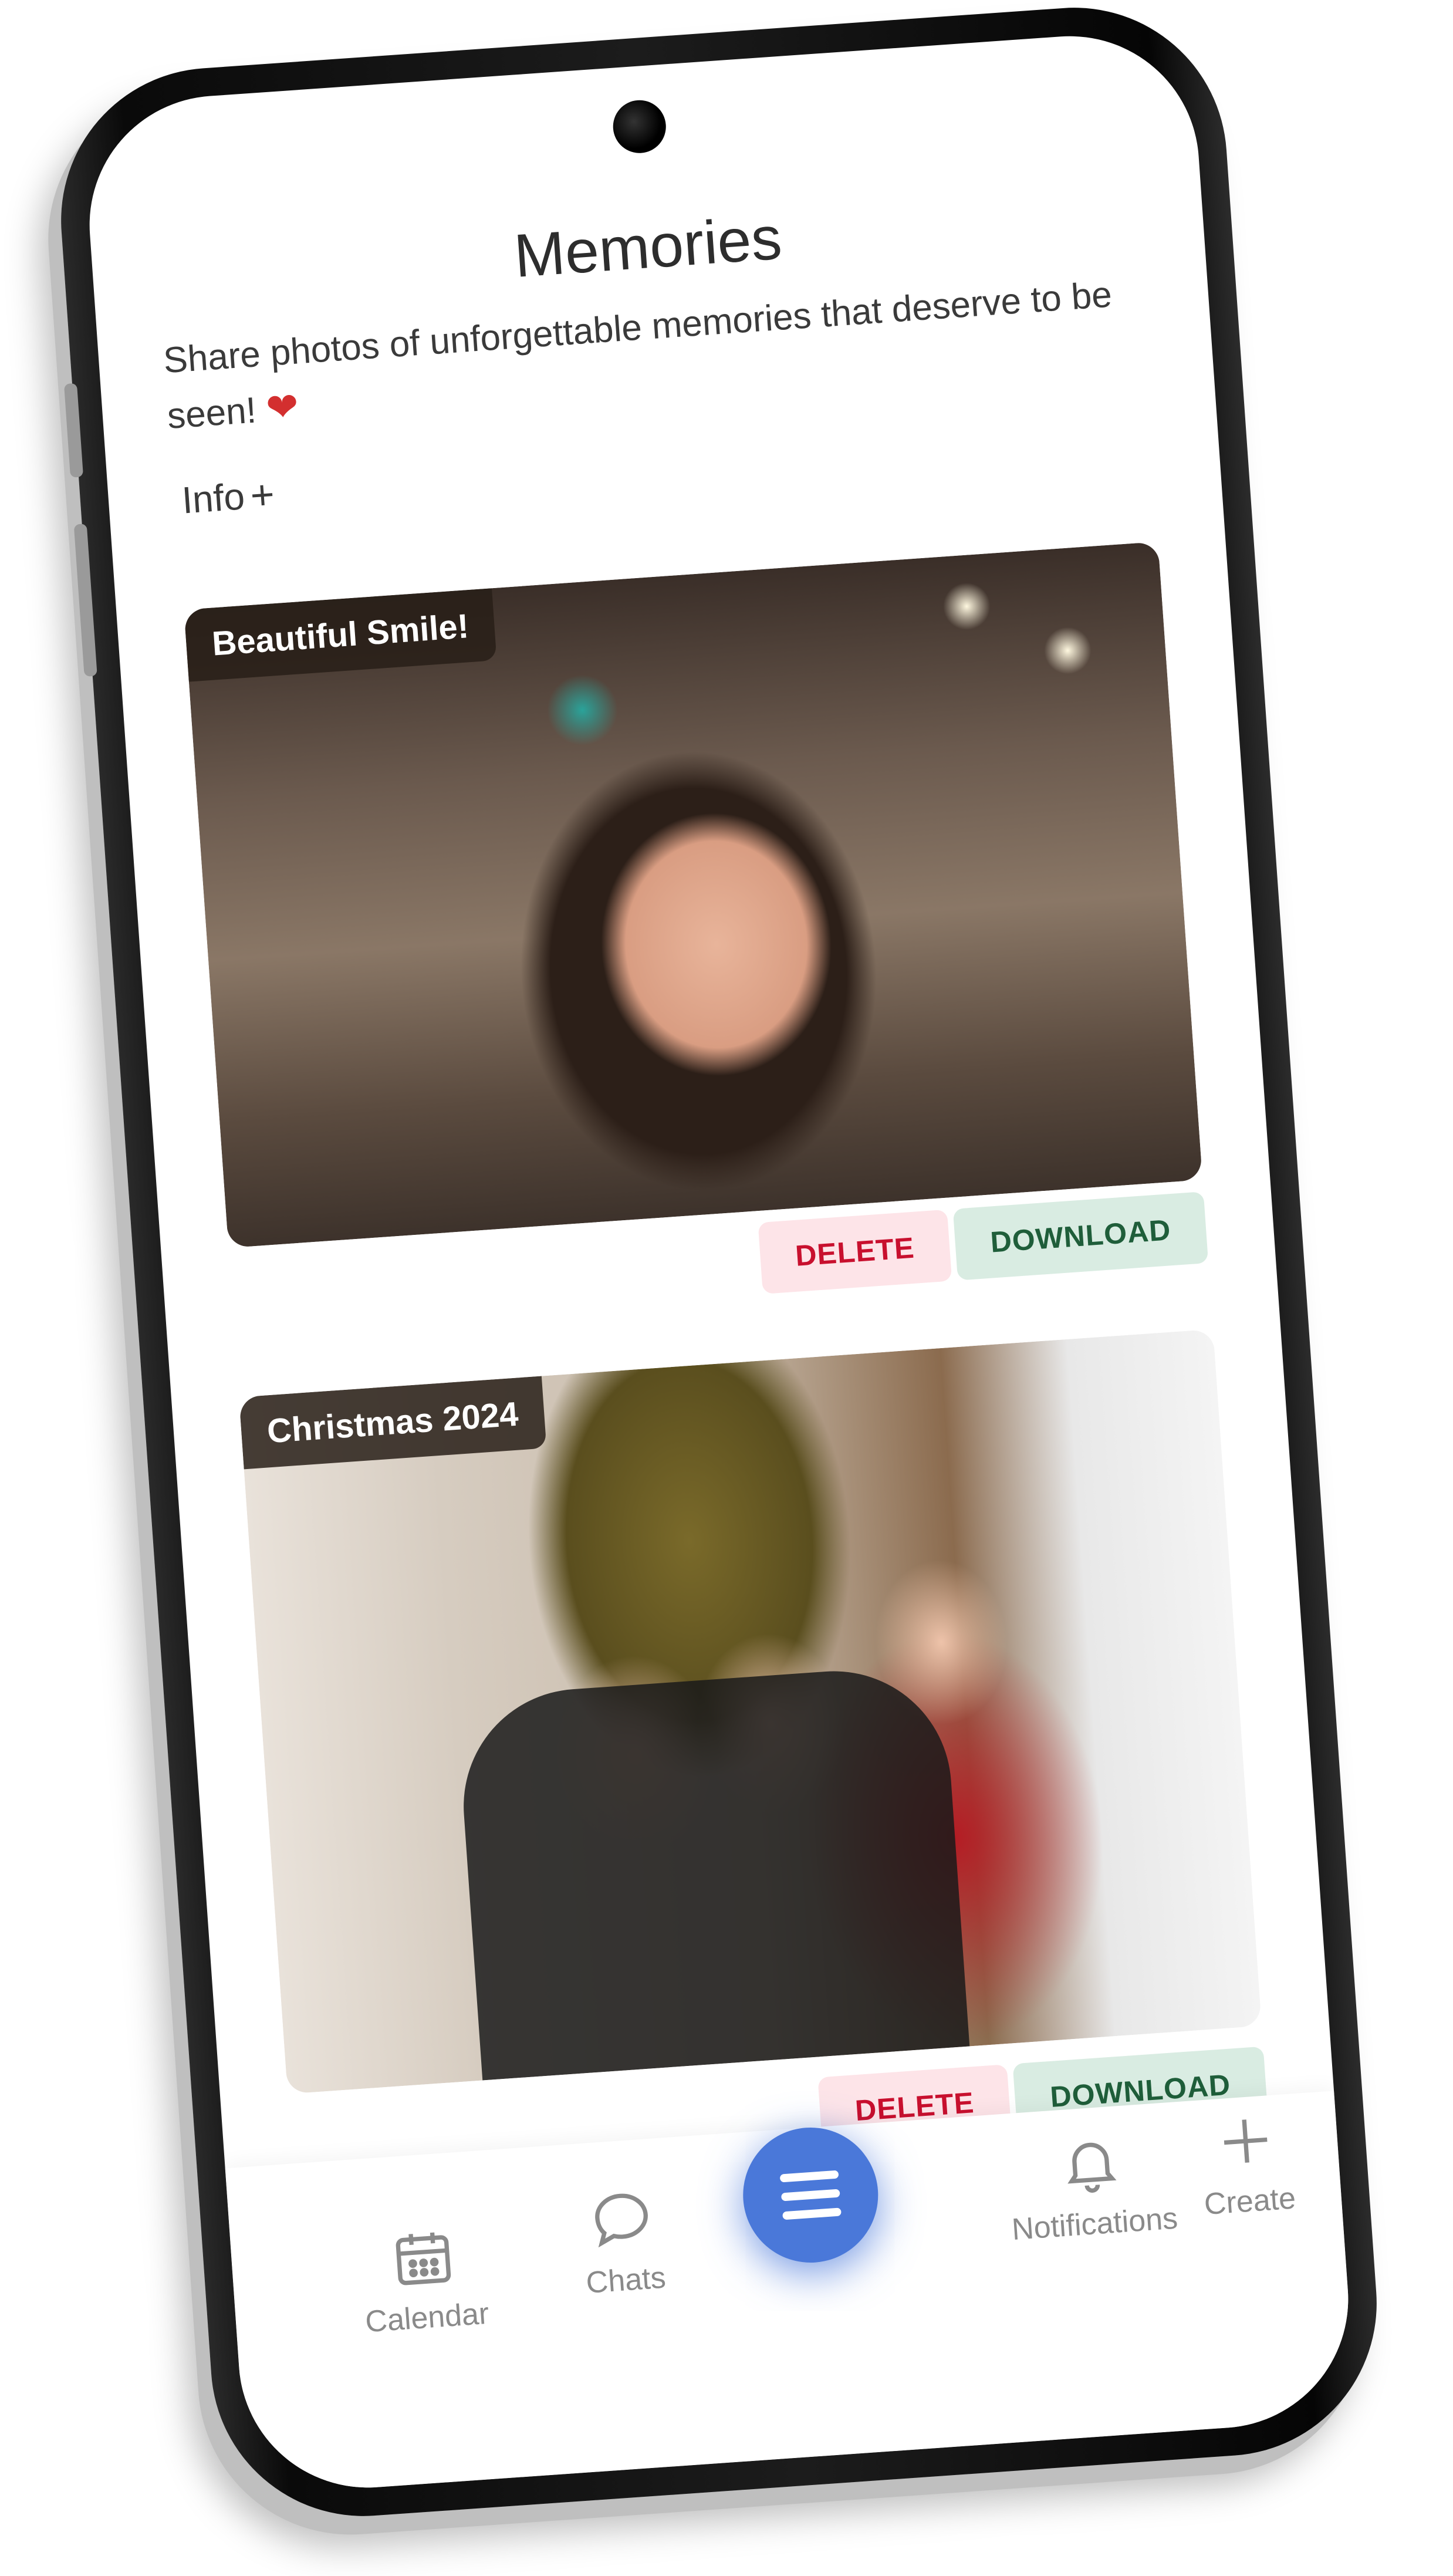  I want to click on menu-fab-button, so click(810, 2195).